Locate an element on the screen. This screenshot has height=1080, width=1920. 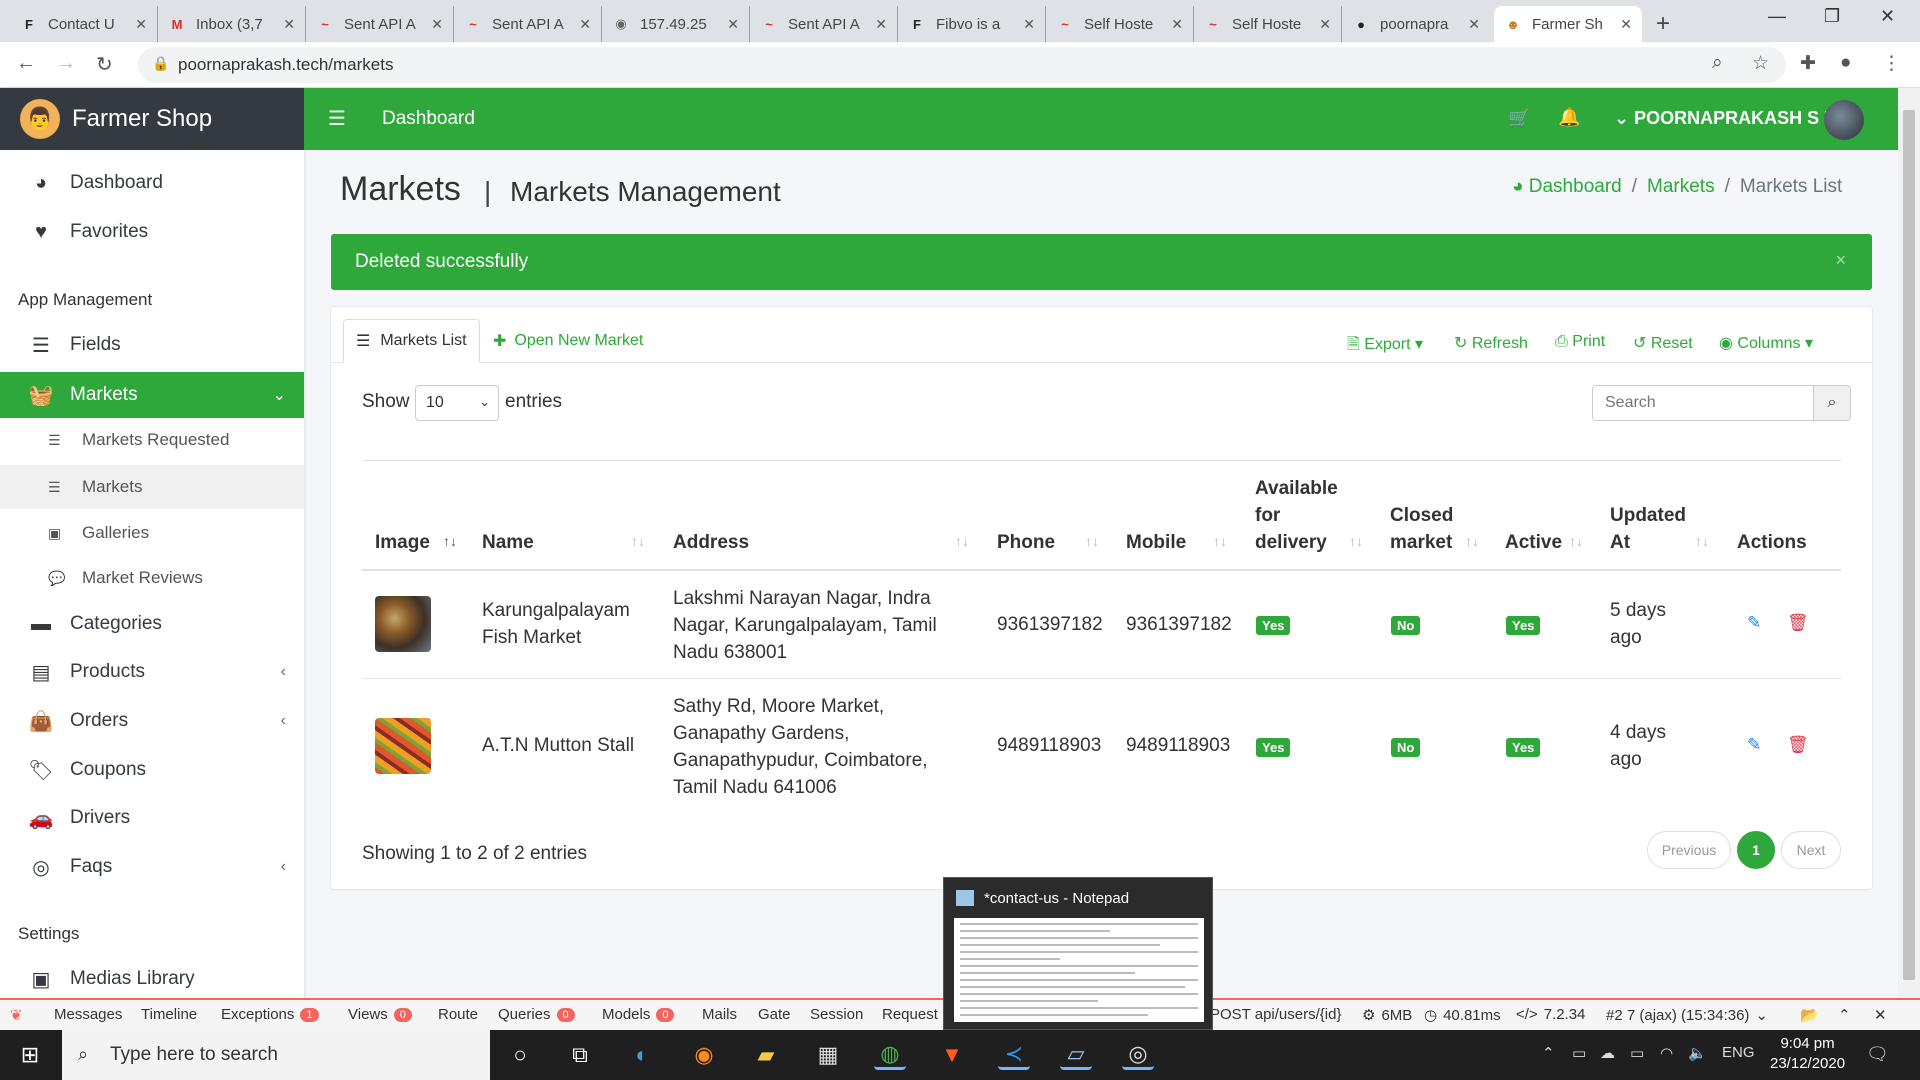
notifications-icon: 🗨 is located at coordinates (1877, 1054).